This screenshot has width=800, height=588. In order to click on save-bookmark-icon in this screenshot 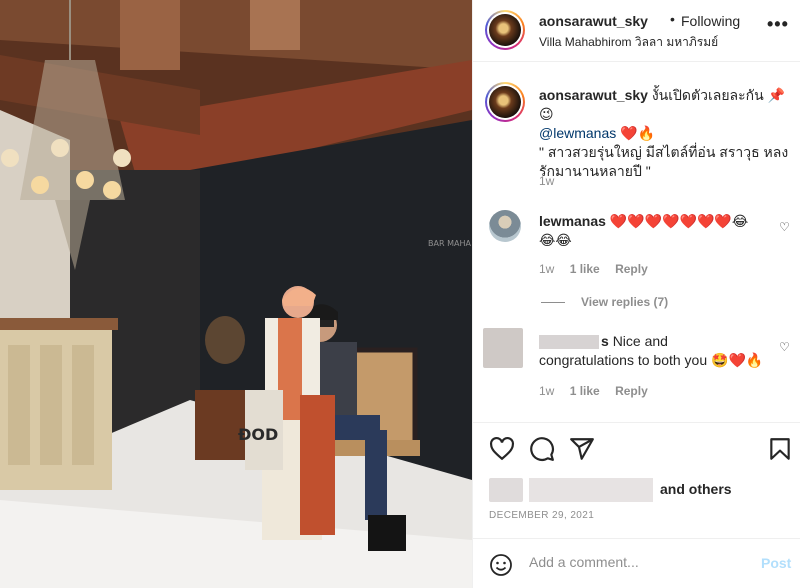, I will do `click(780, 449)`.